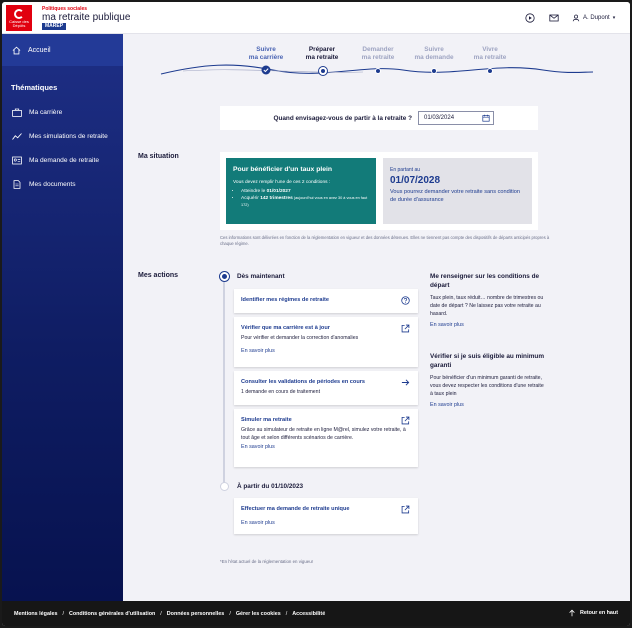 This screenshot has width=632, height=628. I want to click on chevron-down-icon: ▾, so click(614, 18).